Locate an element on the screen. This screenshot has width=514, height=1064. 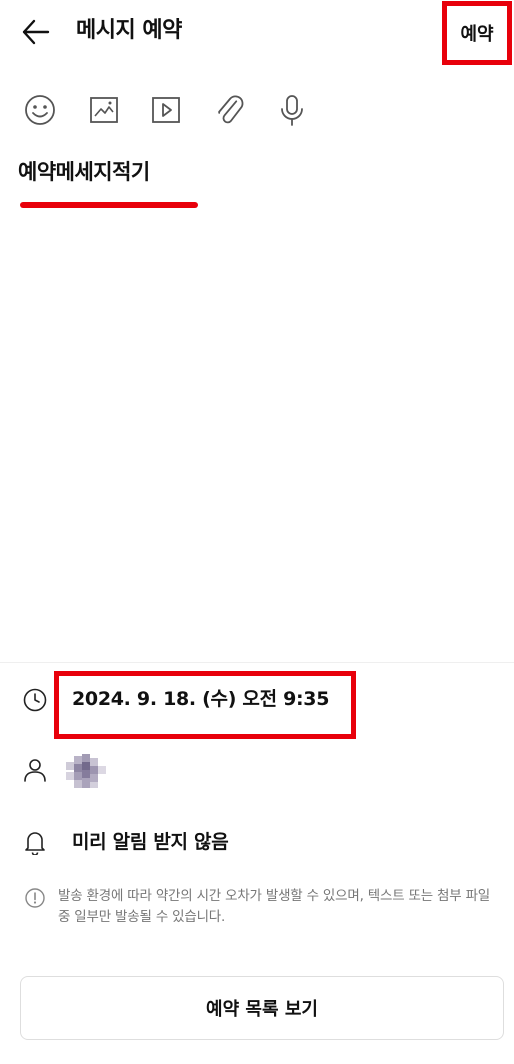
emoji-icon is located at coordinates (40, 110).